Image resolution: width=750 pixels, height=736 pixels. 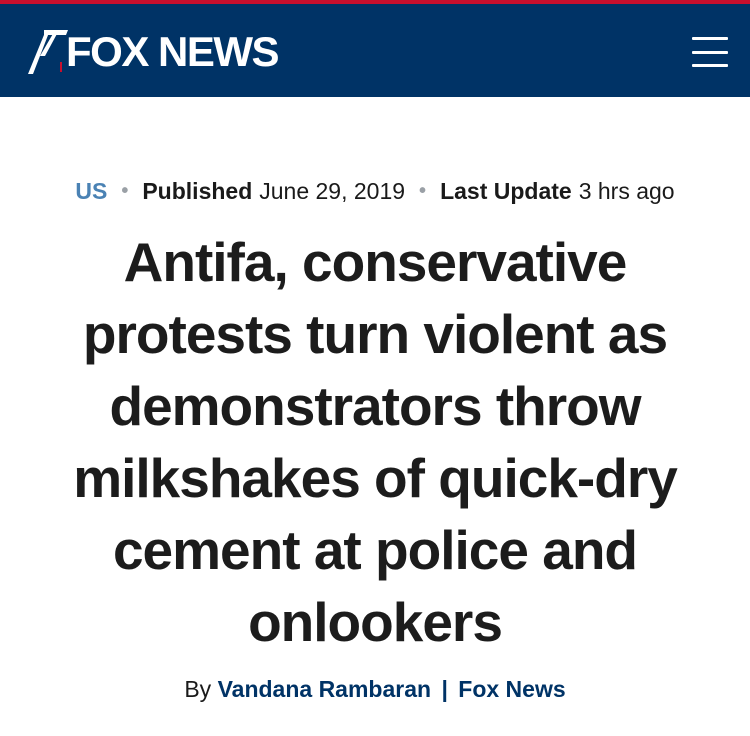 What do you see at coordinates (375, 48) in the screenshot?
I see `site-header: FOX NEWS` at bounding box center [375, 48].